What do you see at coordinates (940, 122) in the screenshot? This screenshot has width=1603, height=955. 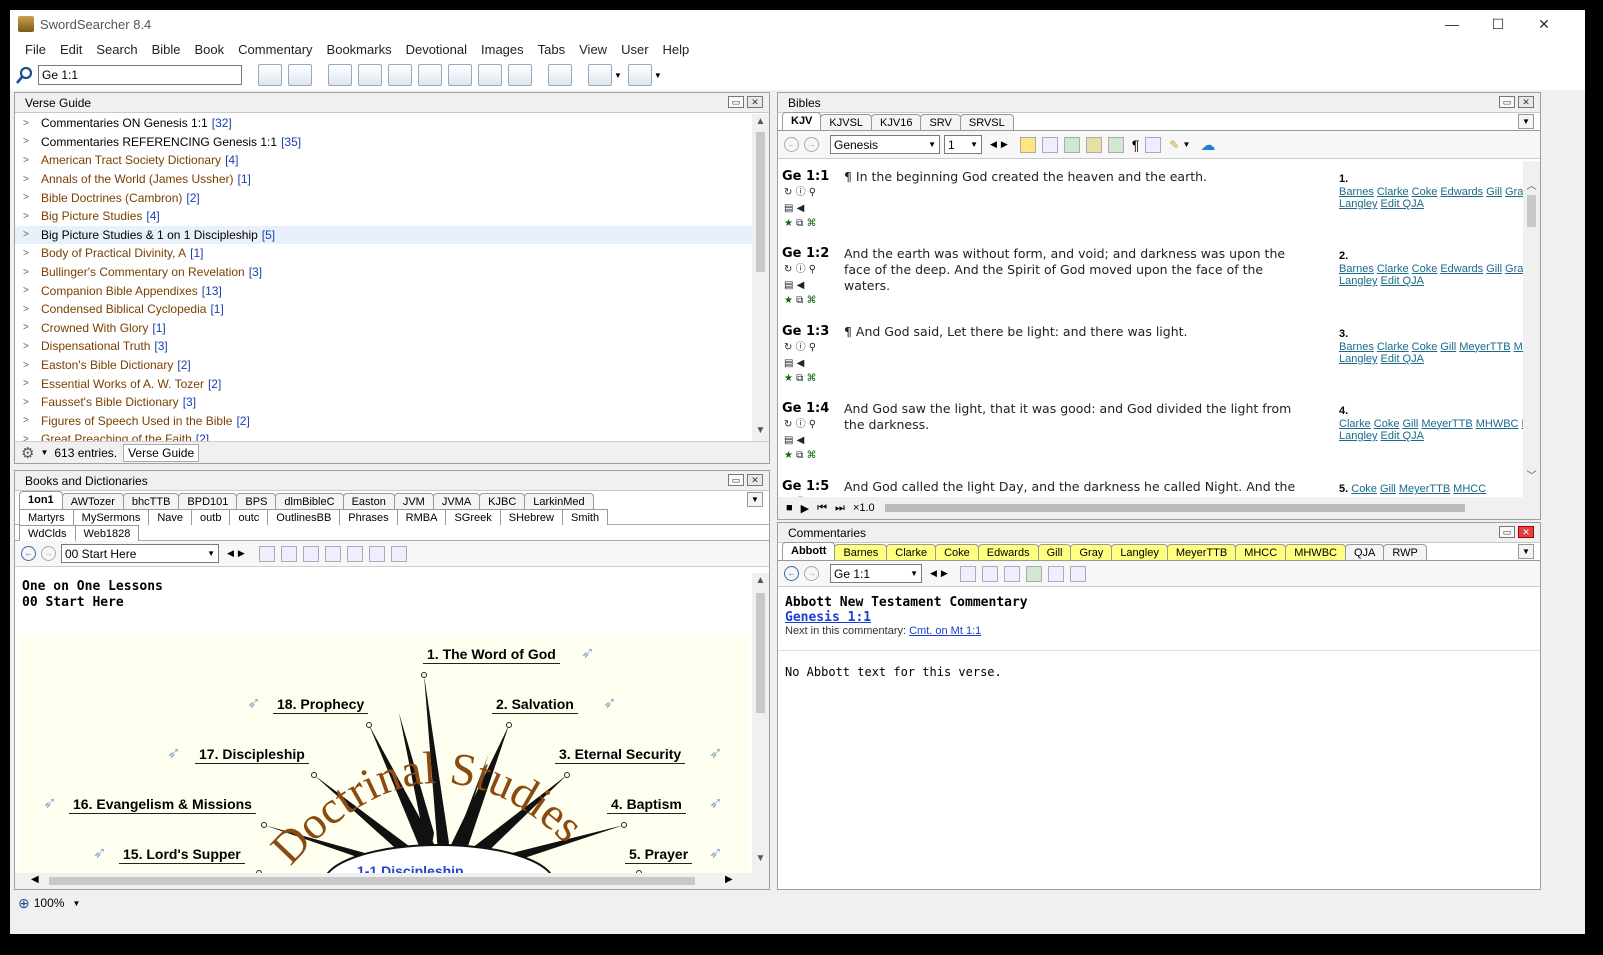 I see `tab-srv: SRV` at bounding box center [940, 122].